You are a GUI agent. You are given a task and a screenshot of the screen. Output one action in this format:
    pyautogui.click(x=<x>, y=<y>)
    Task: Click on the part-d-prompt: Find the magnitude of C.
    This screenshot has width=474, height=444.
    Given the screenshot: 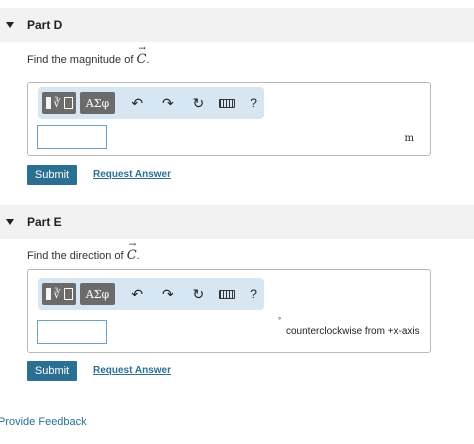 What is the action you would take?
    pyautogui.click(x=88, y=55)
    